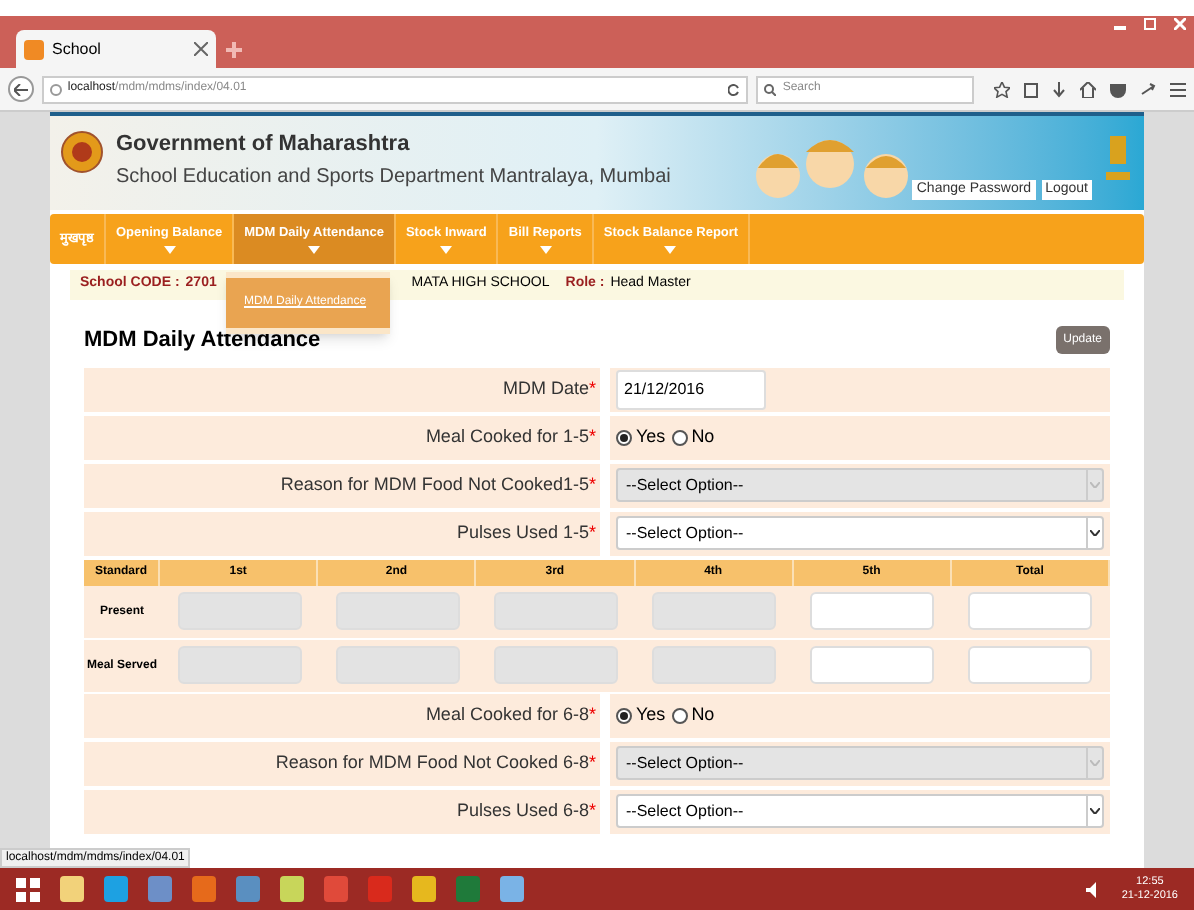 Image resolution: width=1194 pixels, height=910 pixels. Describe the element at coordinates (201, 49) in the screenshot. I see `close-icon` at that location.